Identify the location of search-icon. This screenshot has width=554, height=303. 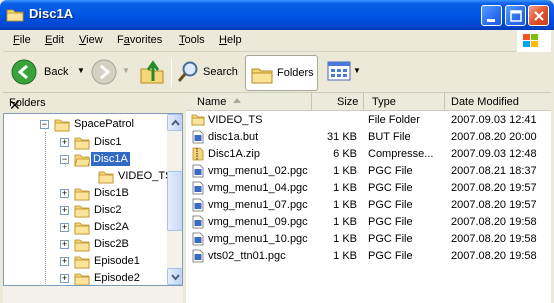
(187, 71).